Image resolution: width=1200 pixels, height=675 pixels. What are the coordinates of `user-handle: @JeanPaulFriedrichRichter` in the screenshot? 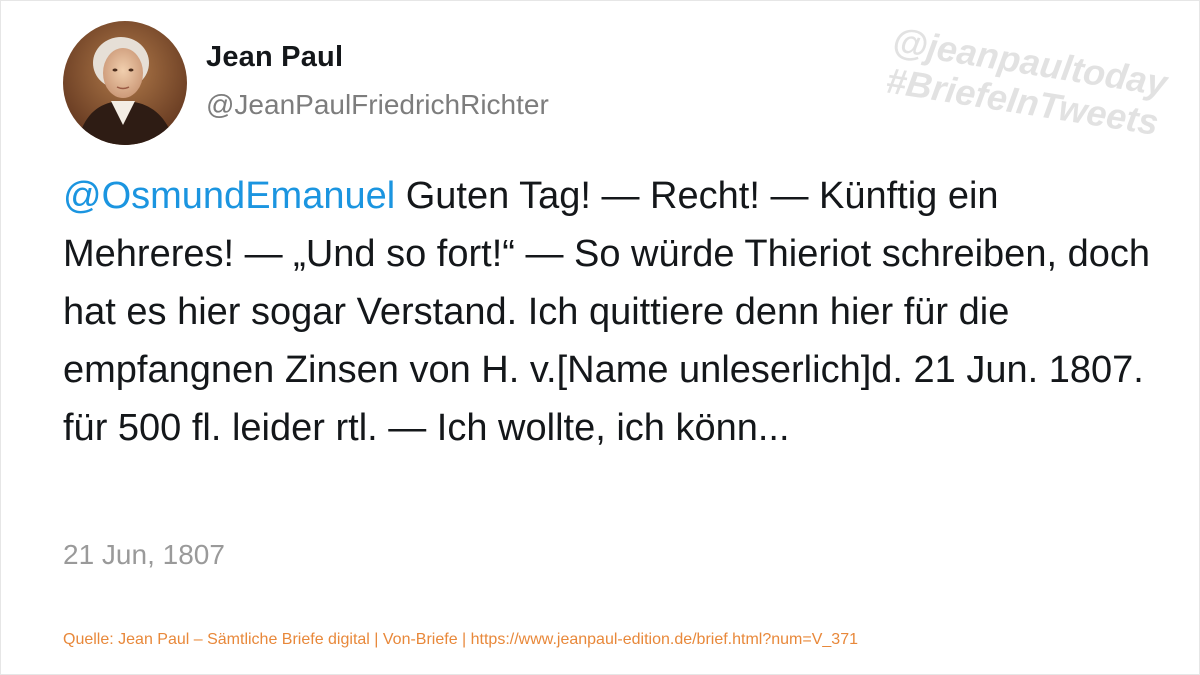 It's located at (377, 105).